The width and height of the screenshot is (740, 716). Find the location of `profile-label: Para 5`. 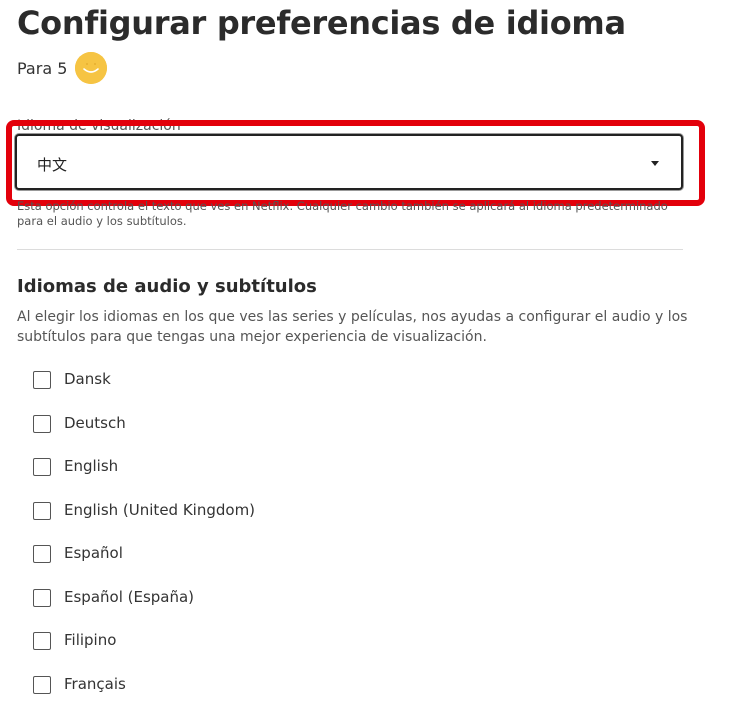

profile-label: Para 5 is located at coordinates (42, 68).